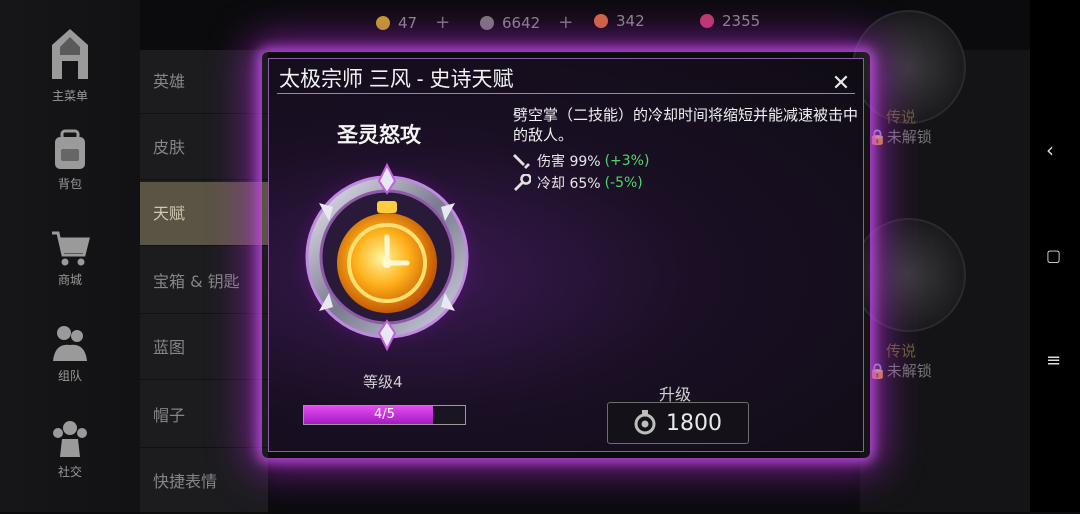 The width and height of the screenshot is (1080, 514). I want to click on category-list: 英雄 皮肤 天赋 宝箱 & 钥匙 蓝图 帽子 快捷表情, so click(204, 282).